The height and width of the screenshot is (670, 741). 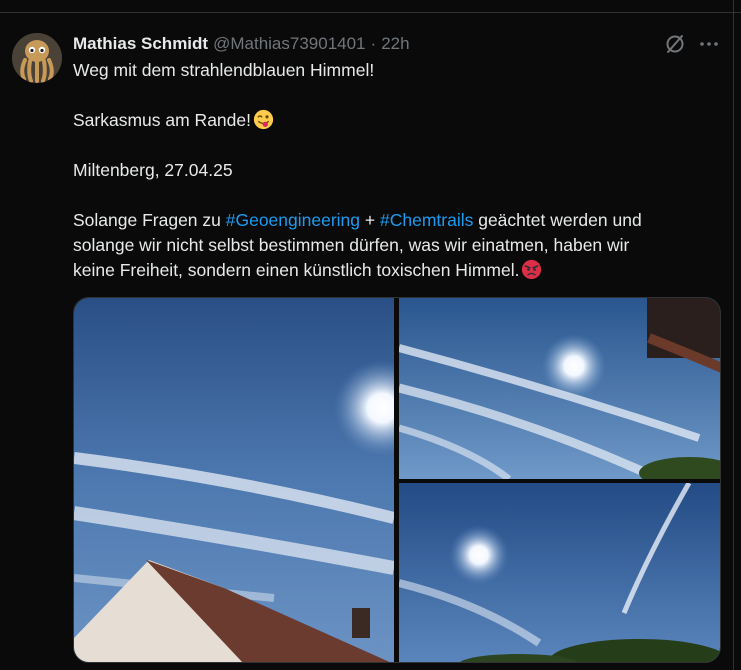 I want to click on more-icon, so click(x=709, y=44).